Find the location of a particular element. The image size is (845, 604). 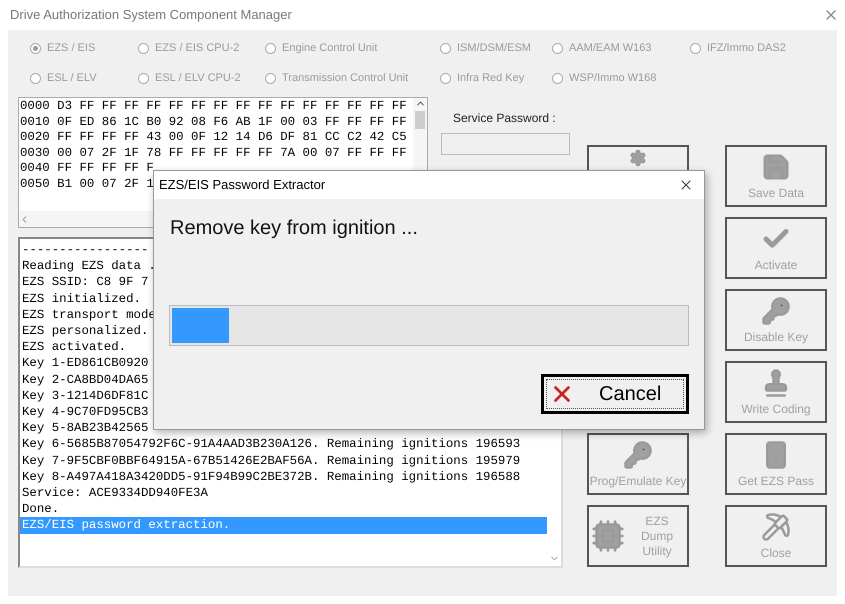

gear-icon is located at coordinates (638, 158).